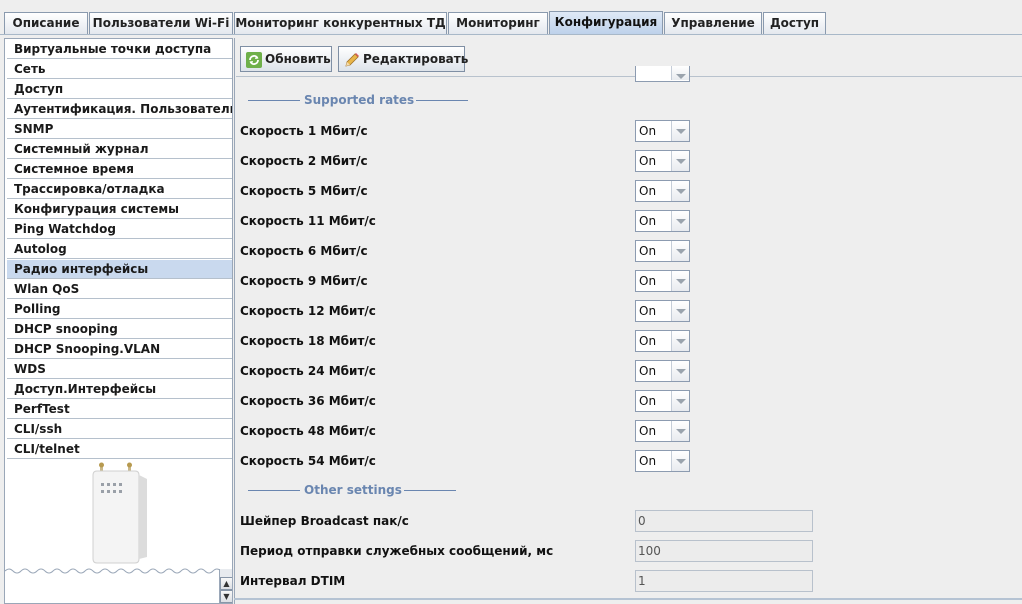 The width and height of the screenshot is (1022, 604). Describe the element at coordinates (119, 389) in the screenshot. I see `sidebar-item-access-interfaces: Доступ.Интерфейсы` at that location.